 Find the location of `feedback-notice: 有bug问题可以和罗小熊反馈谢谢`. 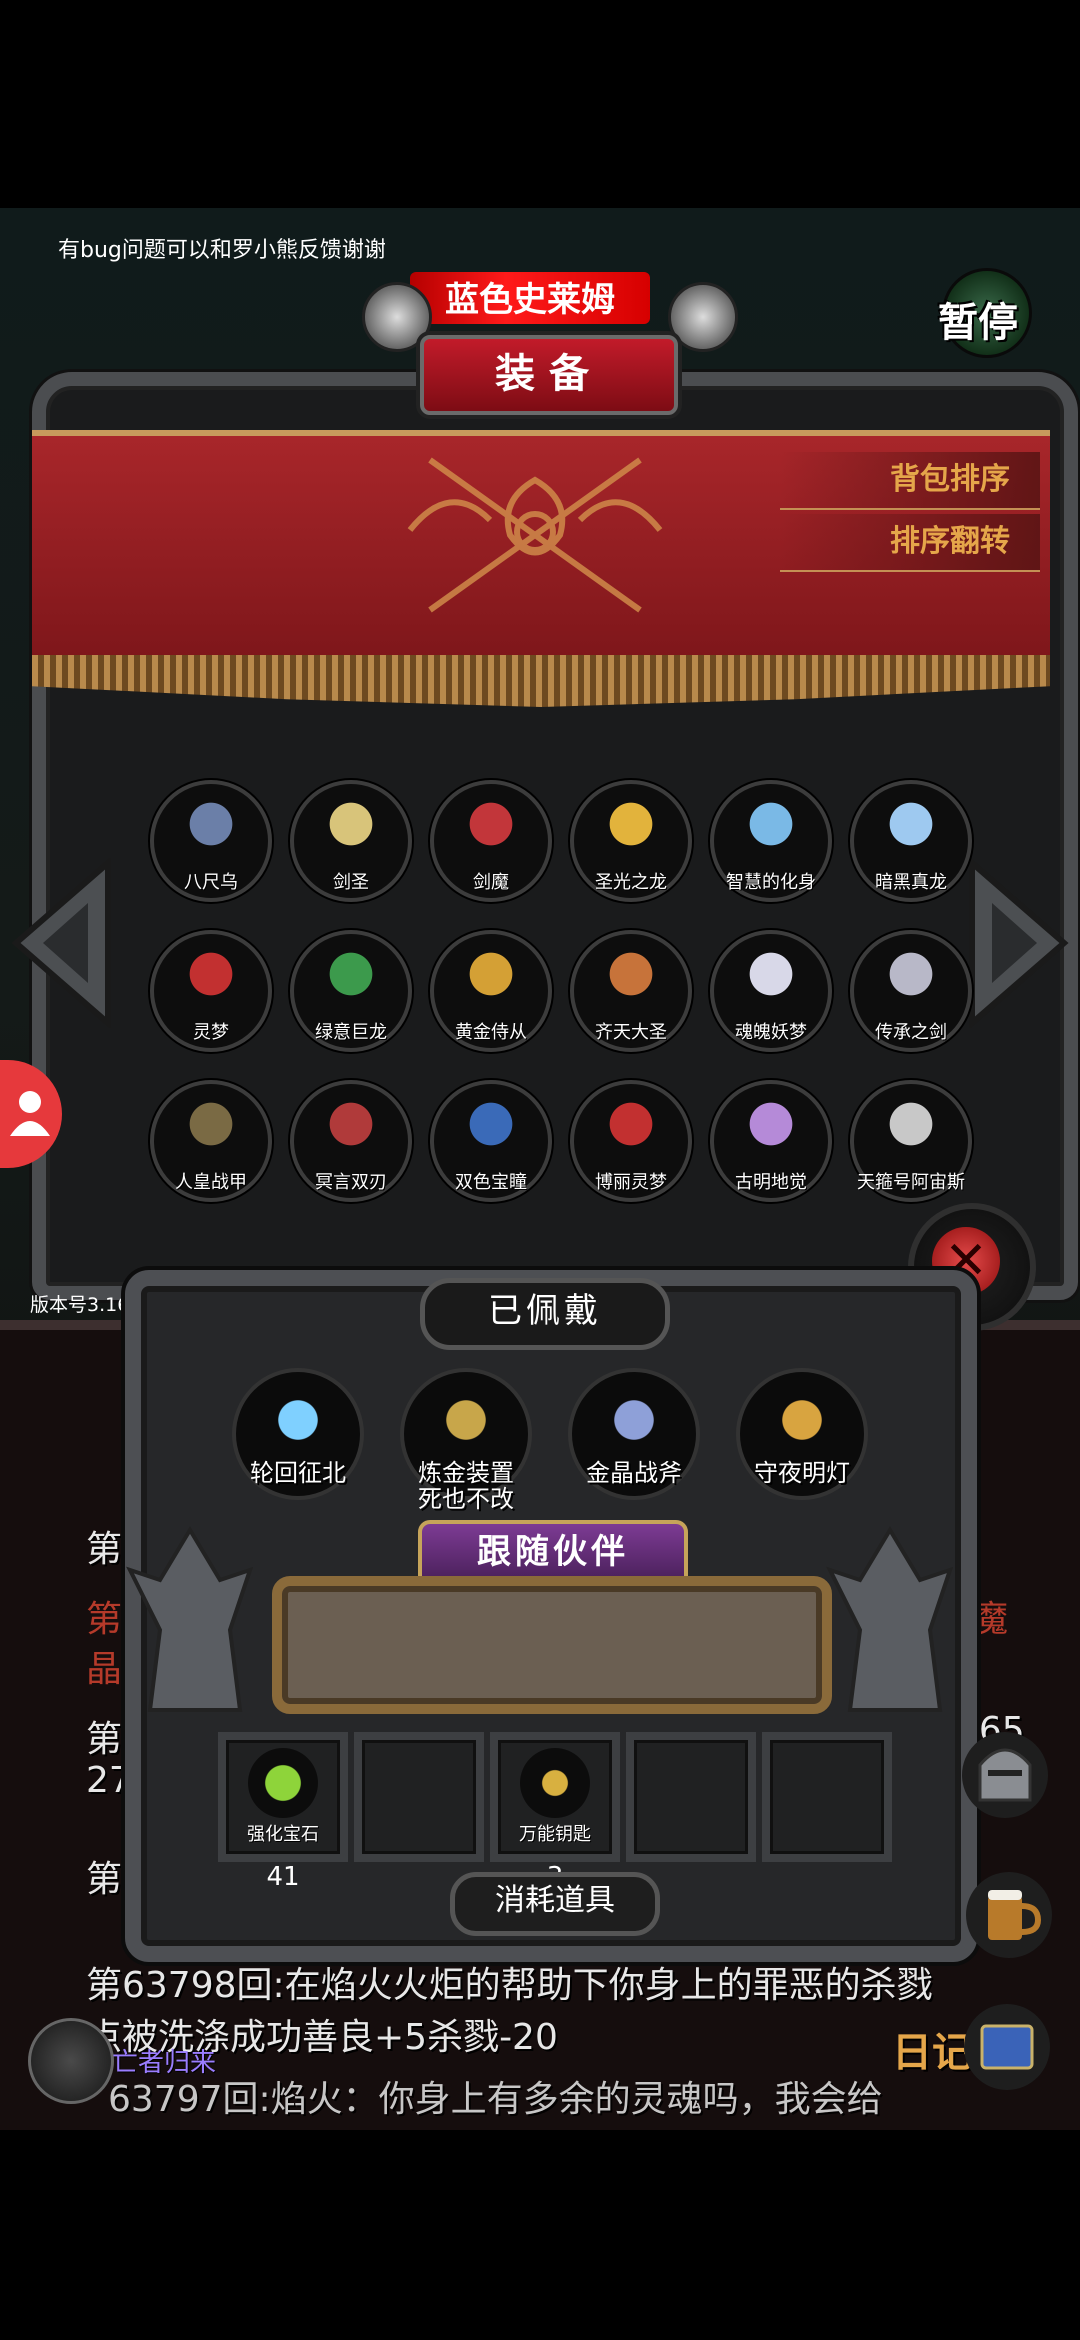

feedback-notice: 有bug问题可以和罗小熊反馈谢谢 is located at coordinates (222, 250).